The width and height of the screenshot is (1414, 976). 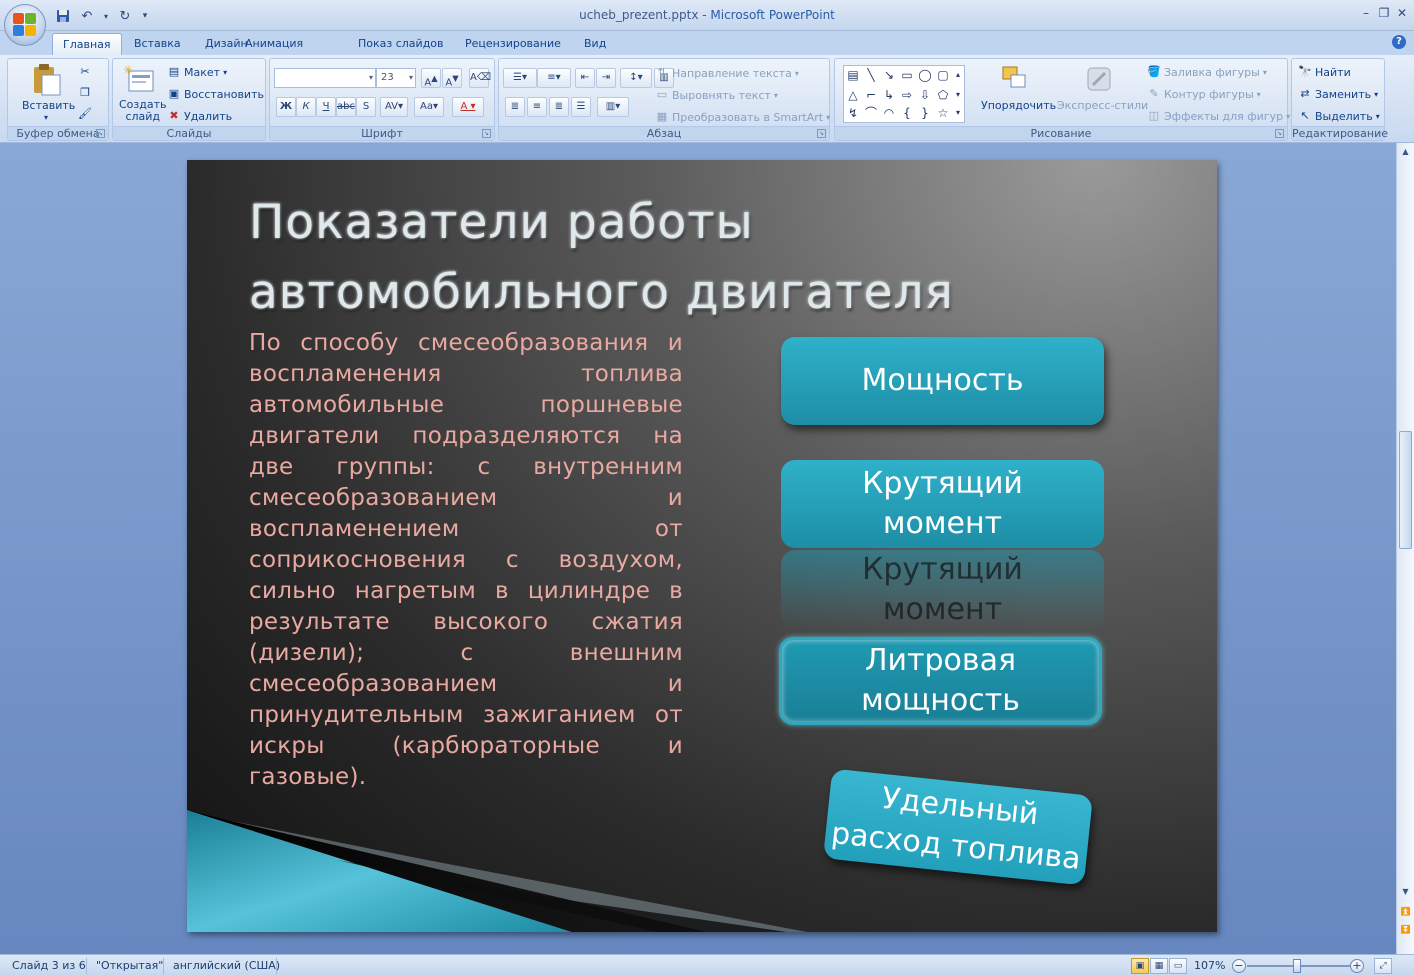 What do you see at coordinates (537, 107) in the screenshot?
I see `align-center-icon: ≡` at bounding box center [537, 107].